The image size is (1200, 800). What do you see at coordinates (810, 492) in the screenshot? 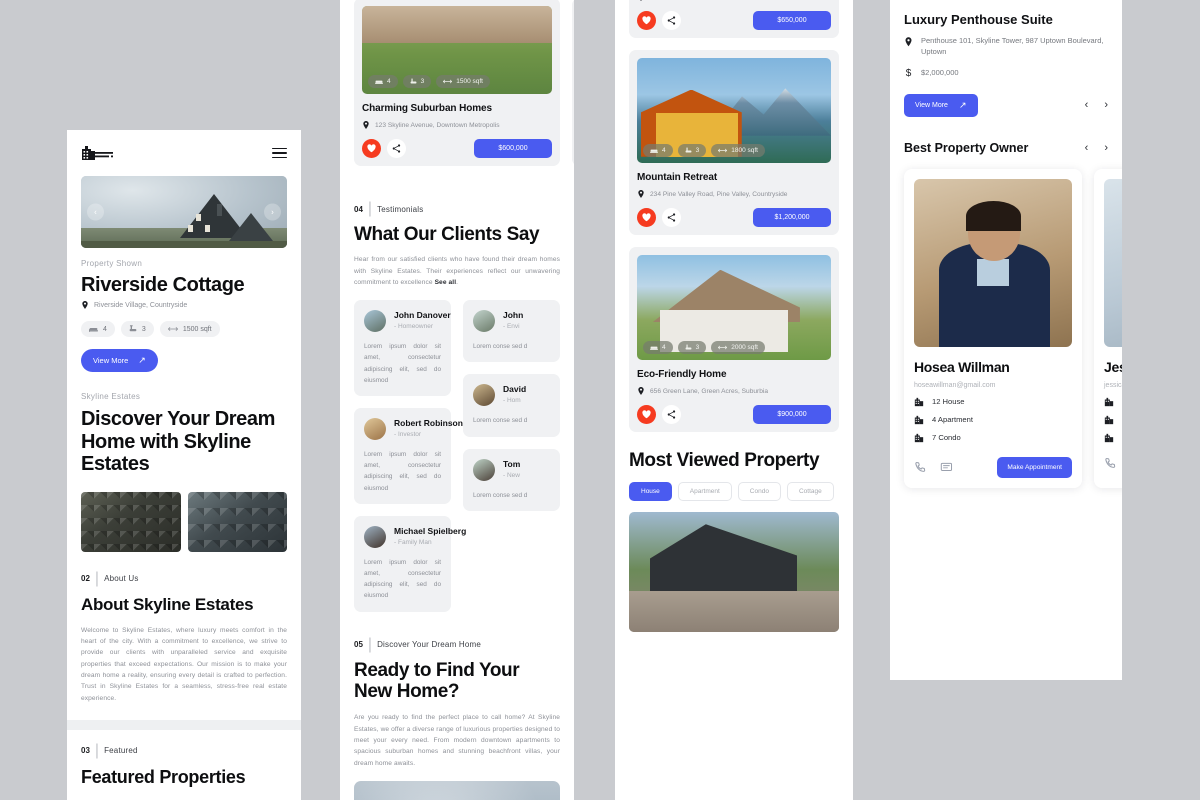
I see `tab-cottage: Cottage` at bounding box center [810, 492].